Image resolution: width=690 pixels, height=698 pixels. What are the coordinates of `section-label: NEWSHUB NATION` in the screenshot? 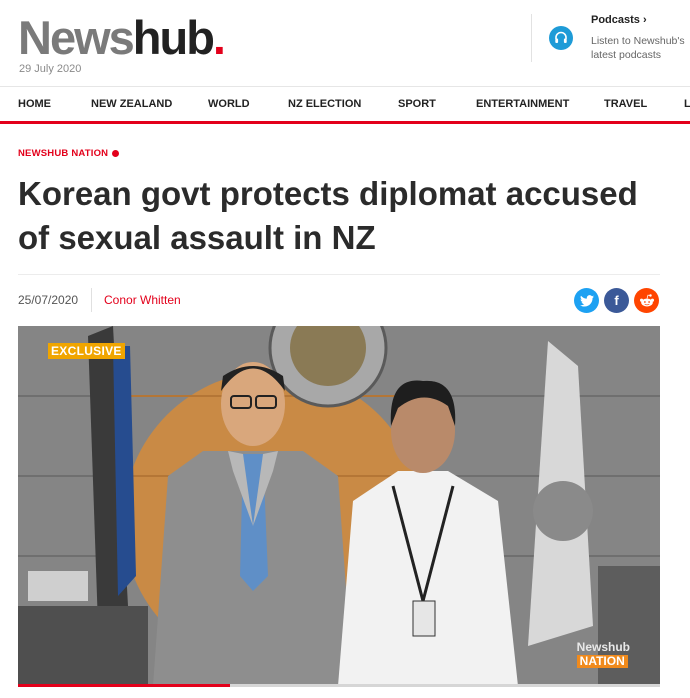 It's located at (69, 153).